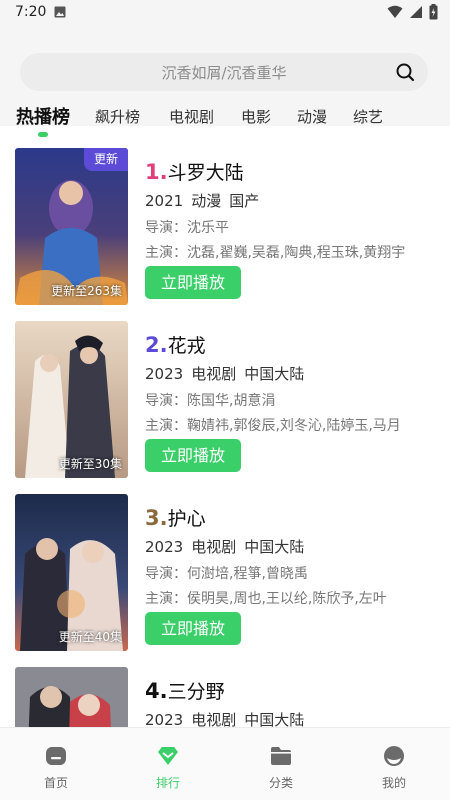 This screenshot has width=450, height=800. Describe the element at coordinates (156, 172) in the screenshot. I see `rank-number: 1.` at that location.